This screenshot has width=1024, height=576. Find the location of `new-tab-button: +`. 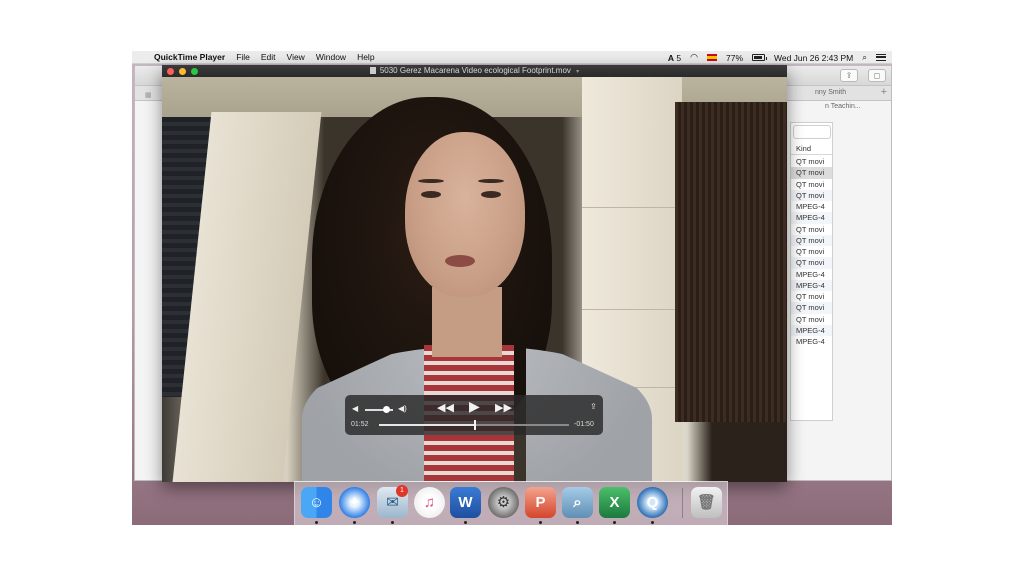

new-tab-button: + is located at coordinates (884, 92).